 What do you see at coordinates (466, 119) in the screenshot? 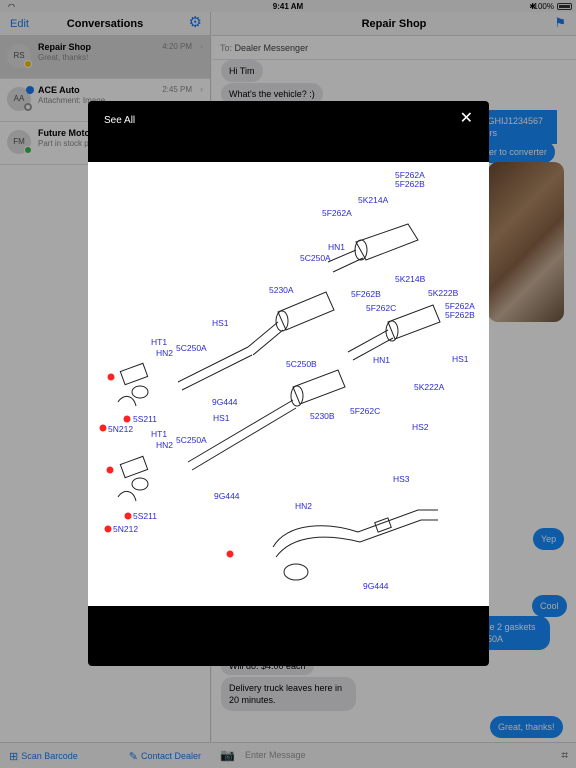
I see `close-icon: ✕` at bounding box center [466, 119].